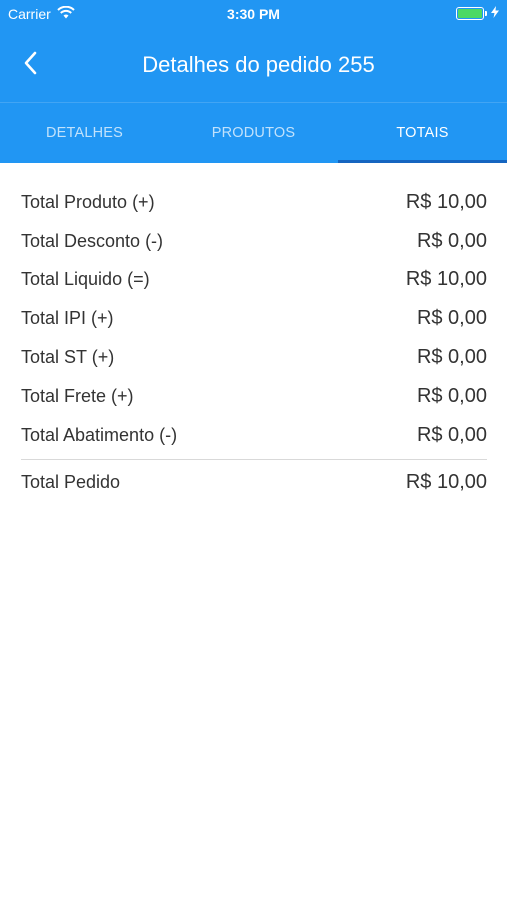 This screenshot has height=900, width=507. Describe the element at coordinates (254, 202) in the screenshot. I see `total-row-produto: Total Produto (+) R$ 10,00` at that location.